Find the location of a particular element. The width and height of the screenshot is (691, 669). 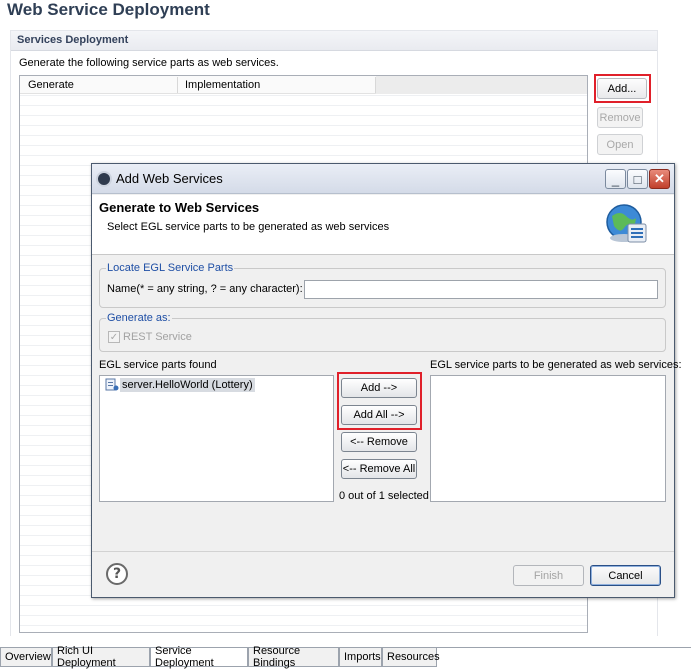

target-parts-list is located at coordinates (548, 438).